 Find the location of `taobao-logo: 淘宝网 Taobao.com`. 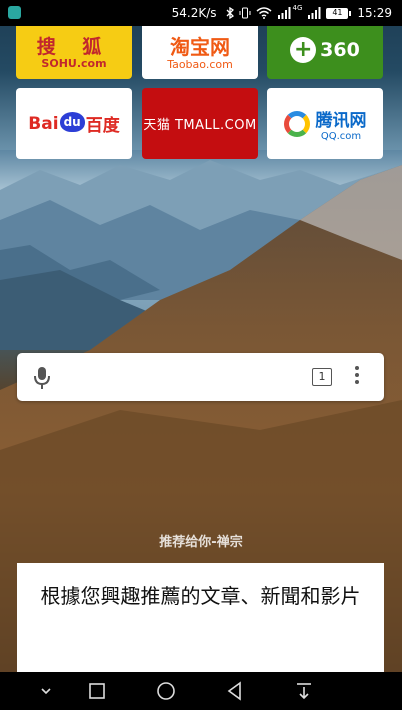

taobao-logo: 淘宝网 Taobao.com is located at coordinates (200, 51).